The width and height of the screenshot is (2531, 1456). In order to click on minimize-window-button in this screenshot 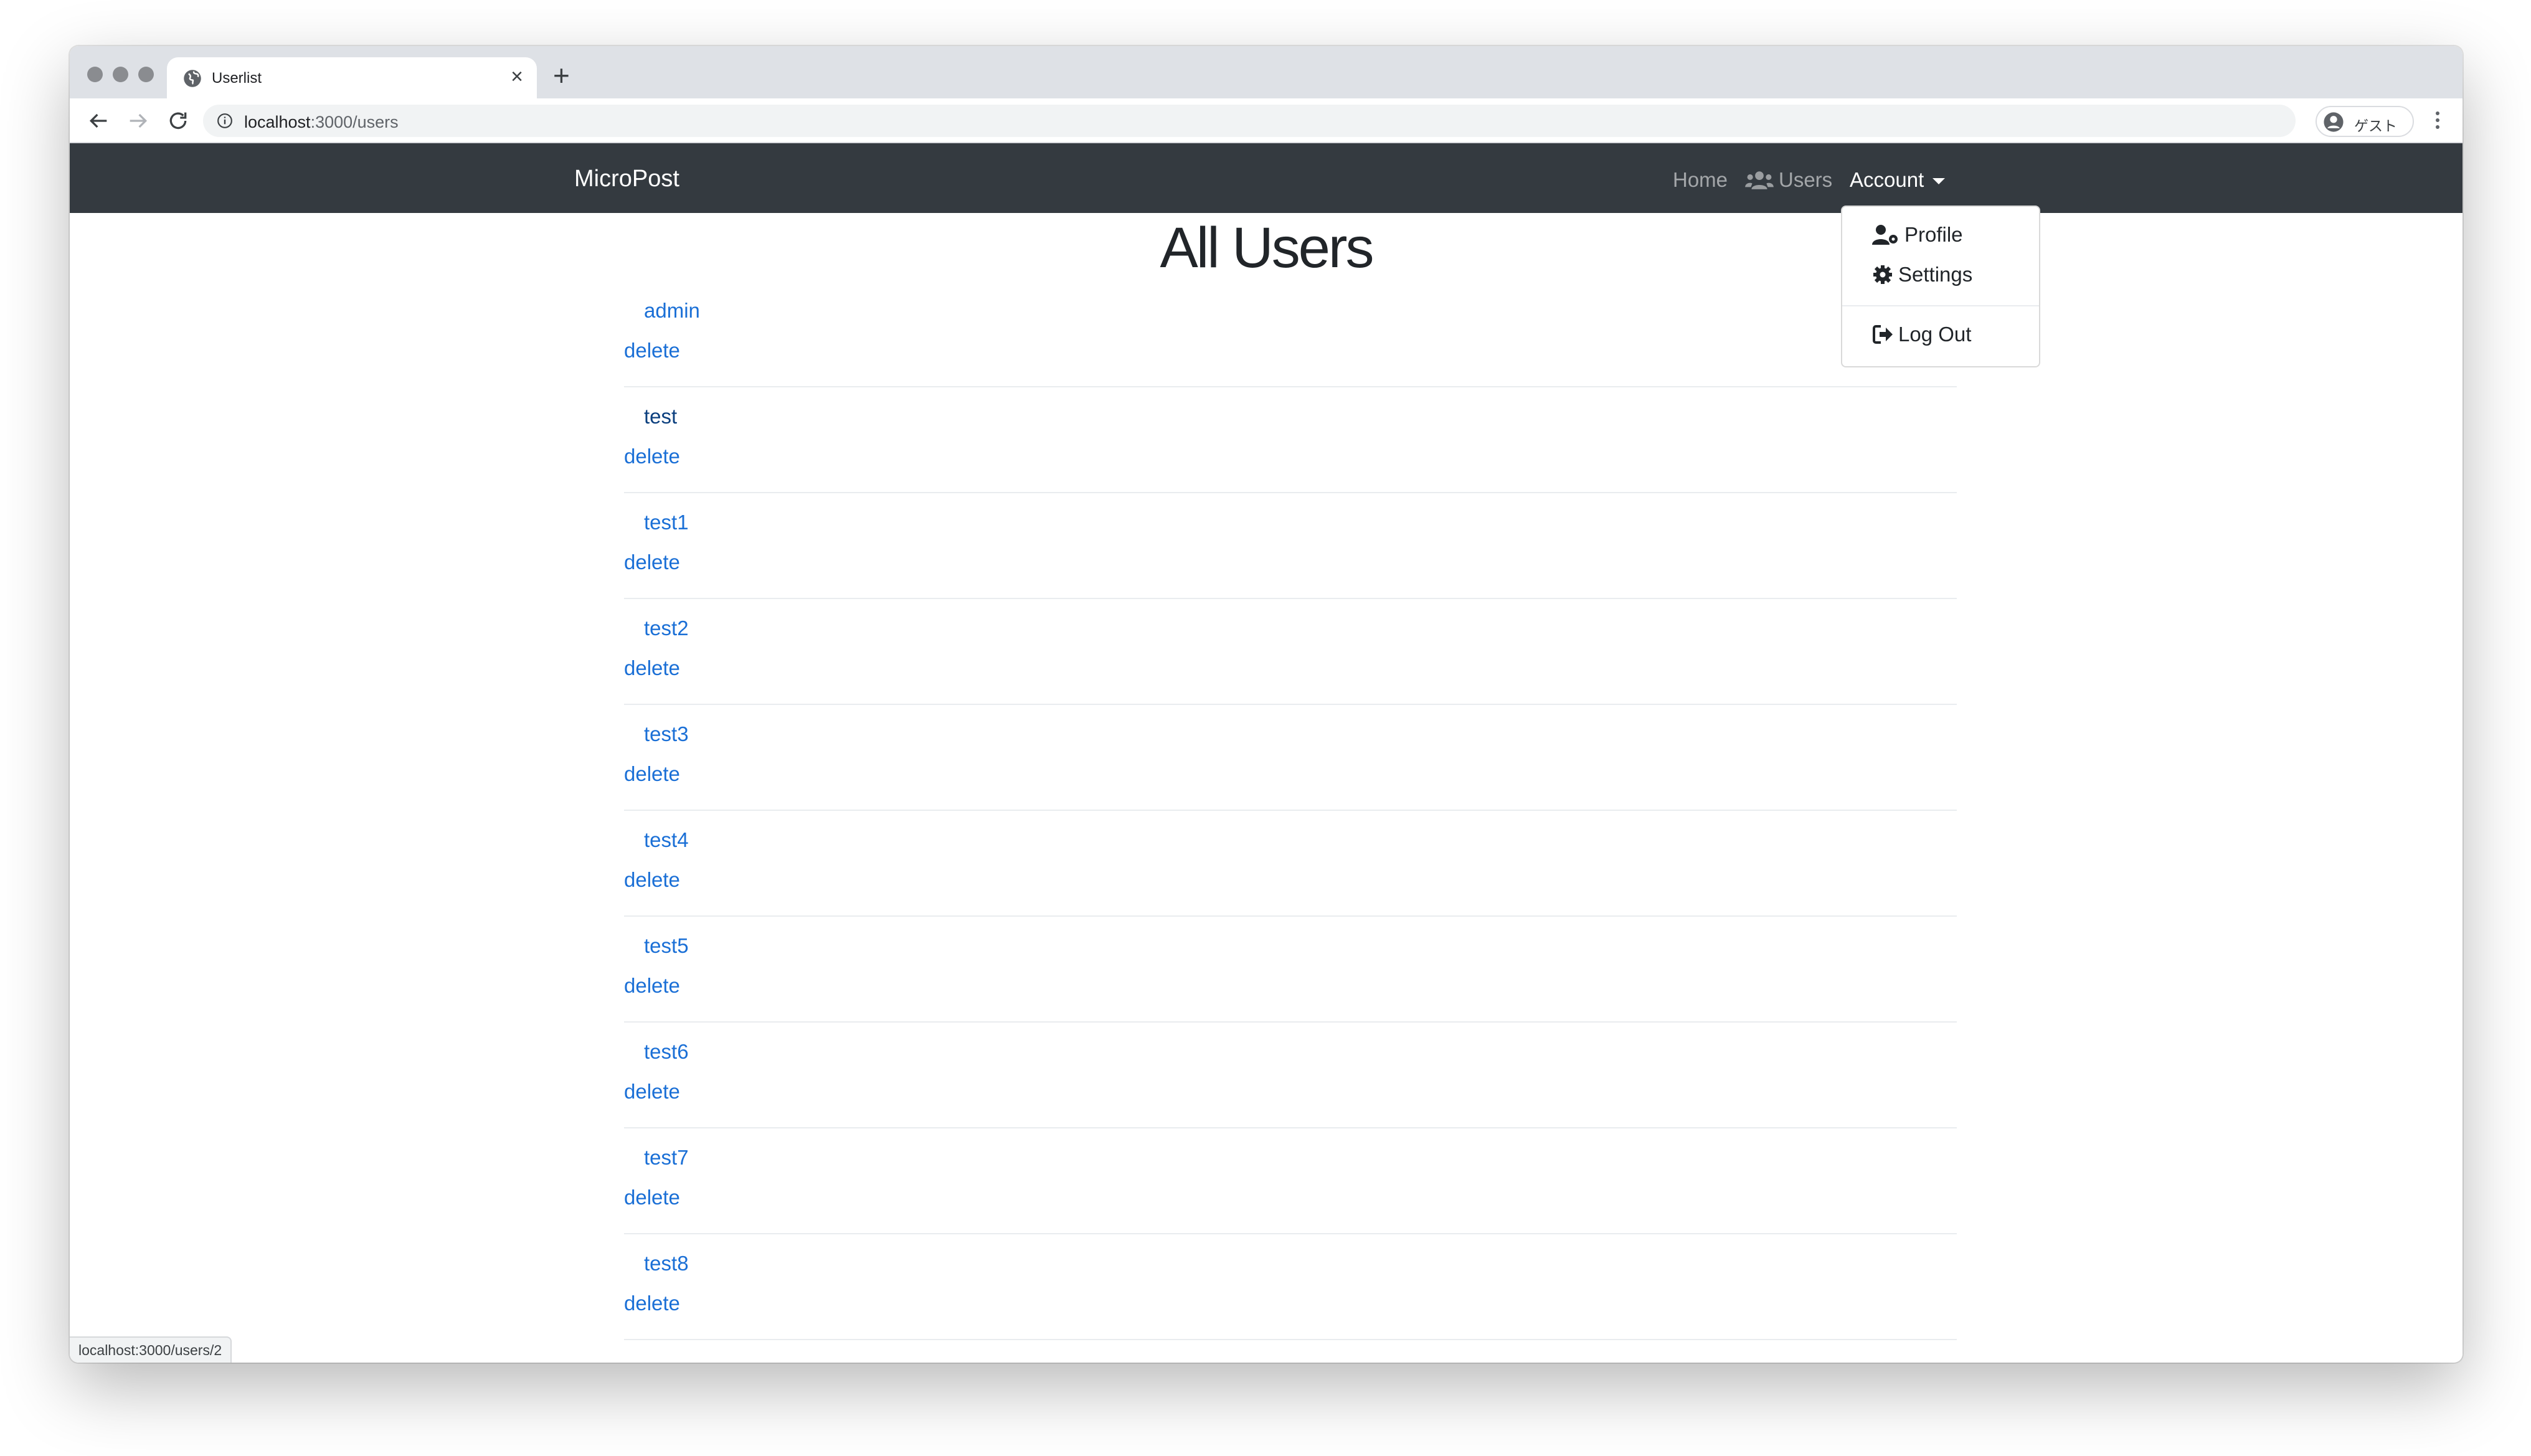, I will do `click(120, 74)`.